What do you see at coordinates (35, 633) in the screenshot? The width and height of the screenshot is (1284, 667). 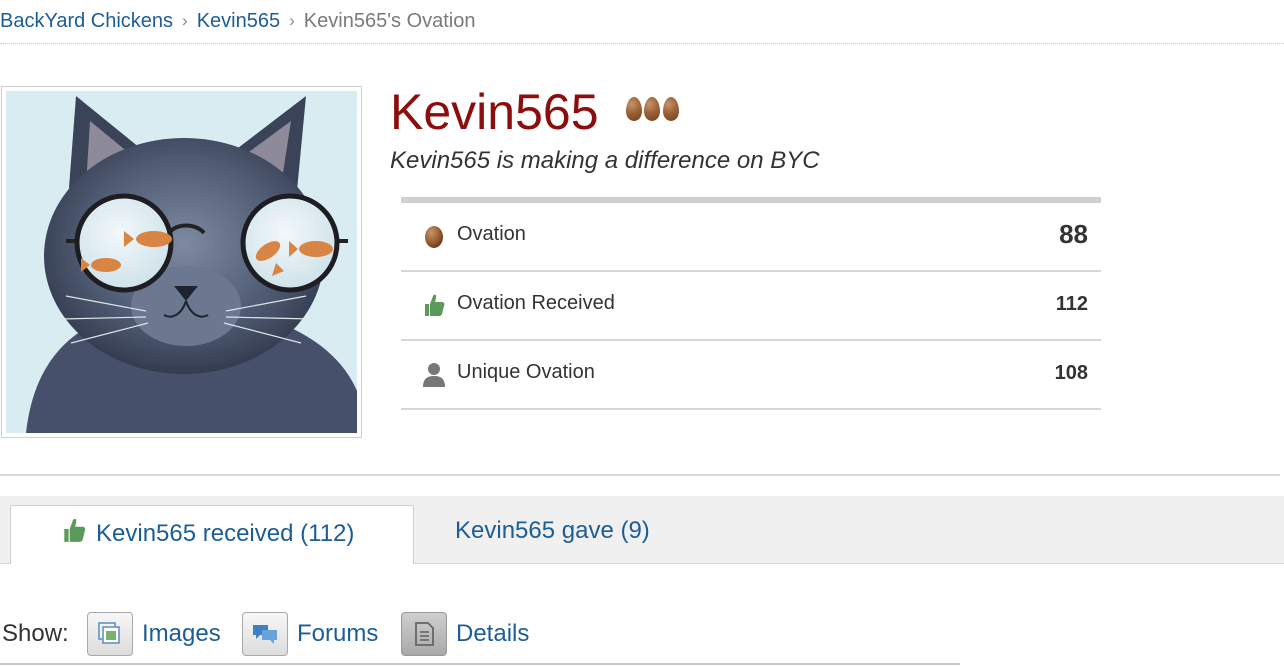 I see `show-label: Show:` at bounding box center [35, 633].